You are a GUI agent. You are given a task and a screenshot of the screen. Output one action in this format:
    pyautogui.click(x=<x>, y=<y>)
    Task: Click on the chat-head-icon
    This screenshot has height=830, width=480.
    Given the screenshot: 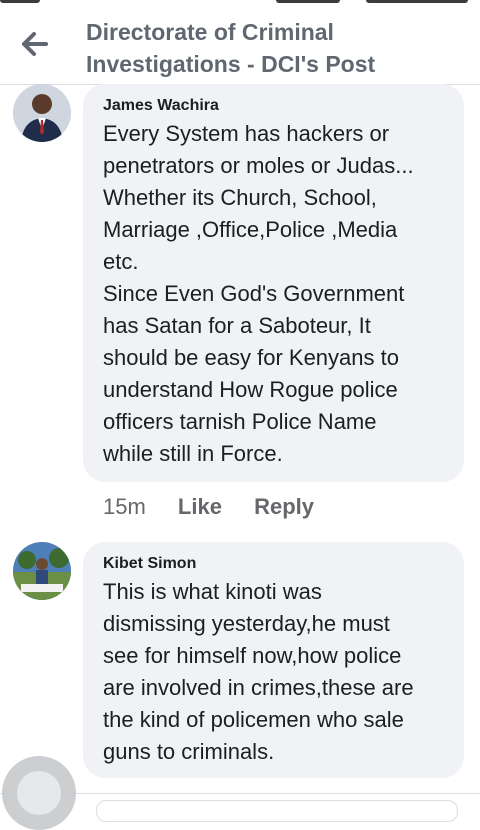 What is the action you would take?
    pyautogui.click(x=39, y=793)
    